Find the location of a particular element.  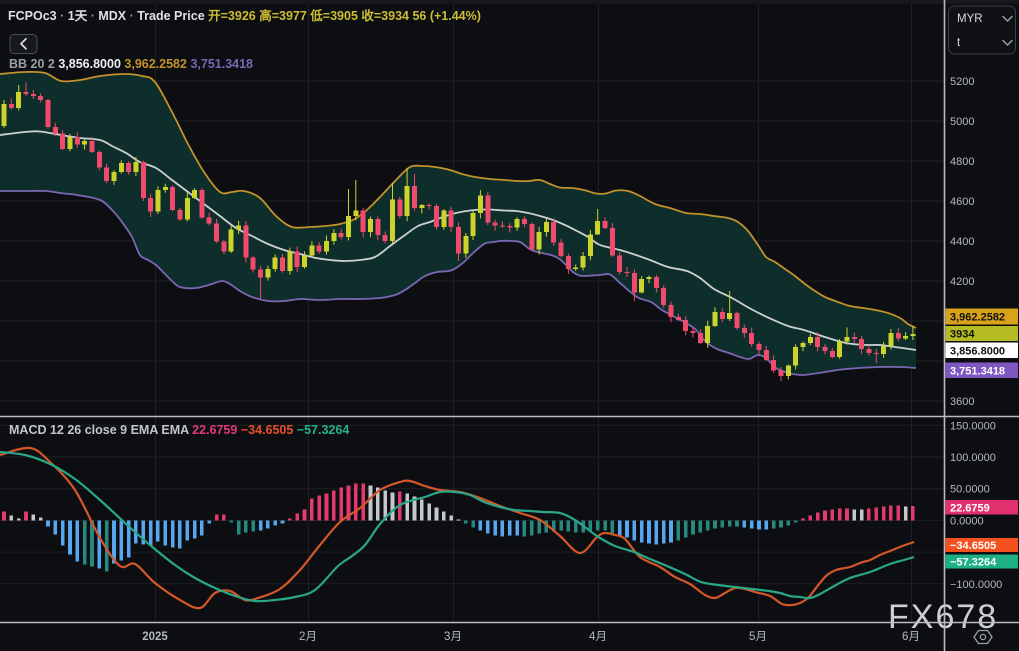

svg-text: 4600 is located at coordinates (962, 202).